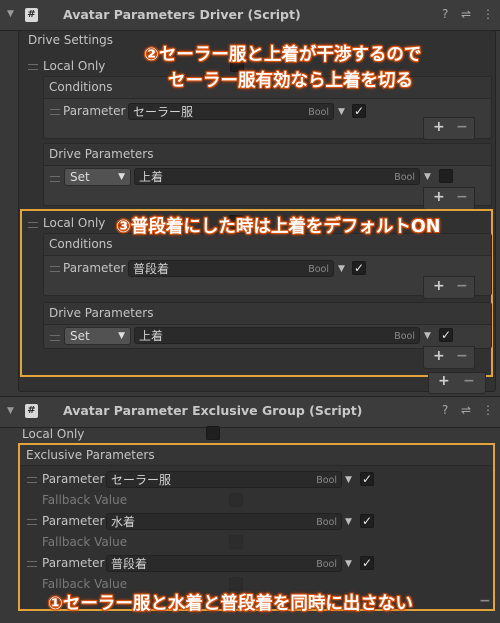 The height and width of the screenshot is (623, 500). Describe the element at coordinates (469, 381) in the screenshot. I see `remove-drive-setting-button: −` at that location.